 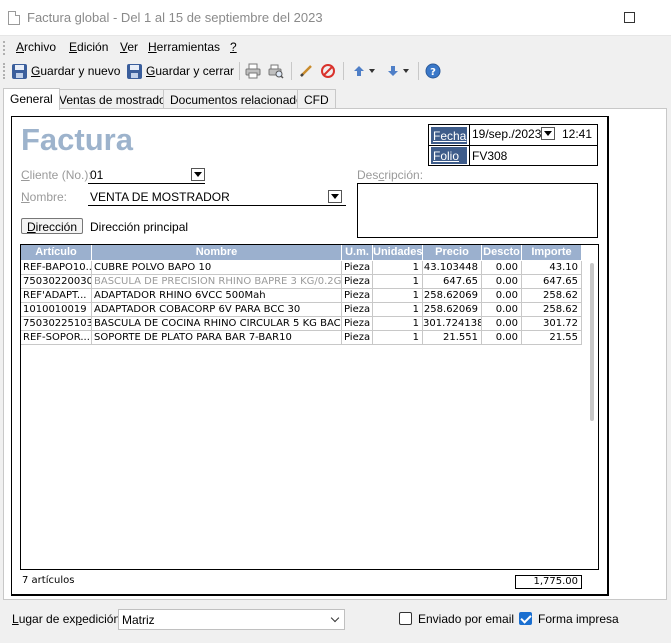 What do you see at coordinates (198, 174) in the screenshot?
I see `cliente-dropdown-button` at bounding box center [198, 174].